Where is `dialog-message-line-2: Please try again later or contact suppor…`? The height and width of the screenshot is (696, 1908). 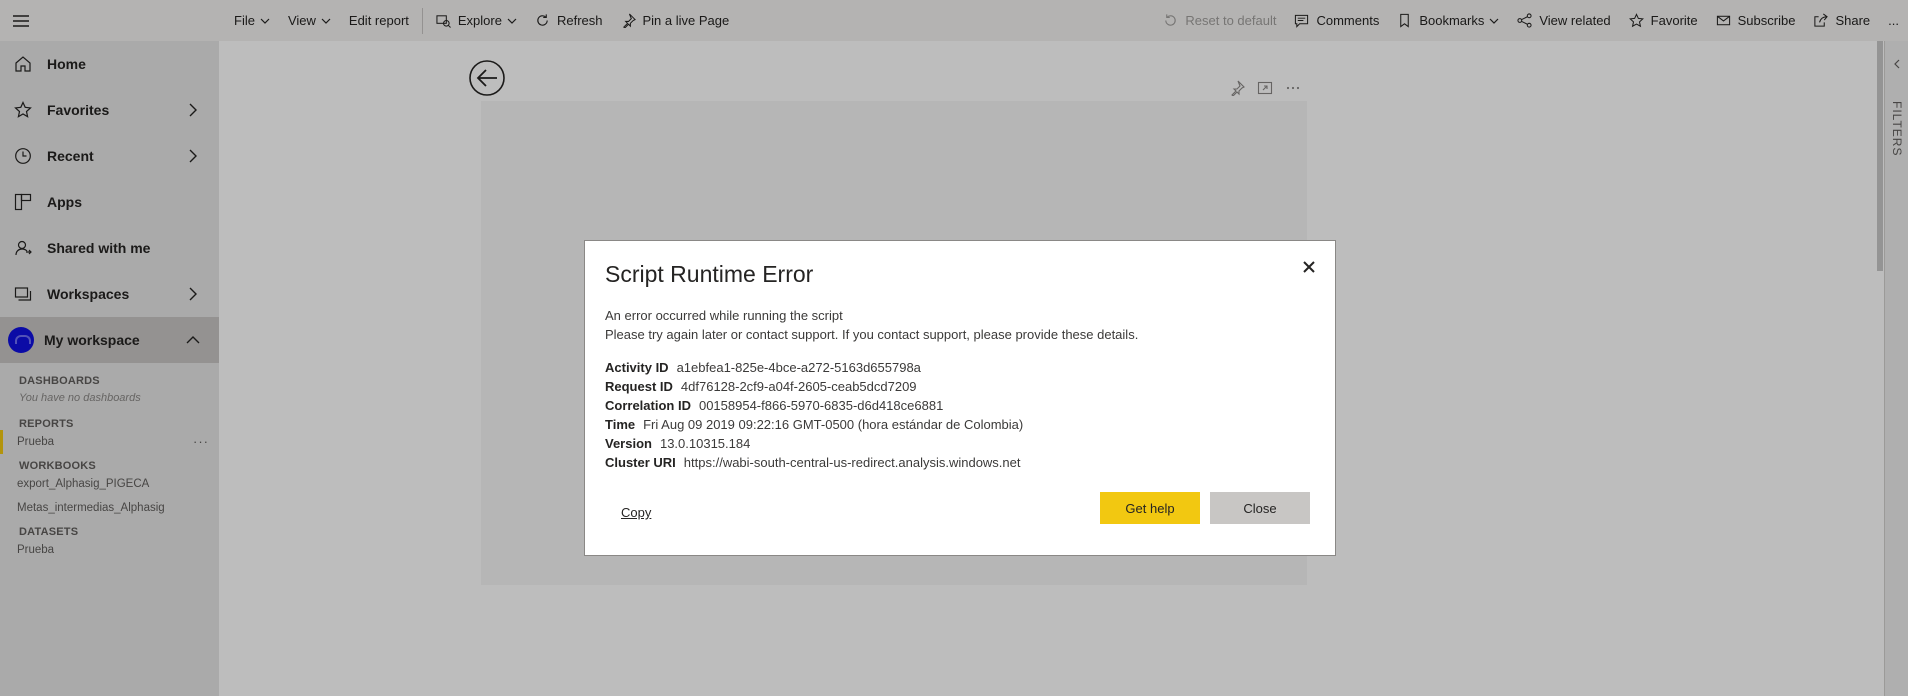 dialog-message-line-2: Please try again later or contact suppor… is located at coordinates (872, 334).